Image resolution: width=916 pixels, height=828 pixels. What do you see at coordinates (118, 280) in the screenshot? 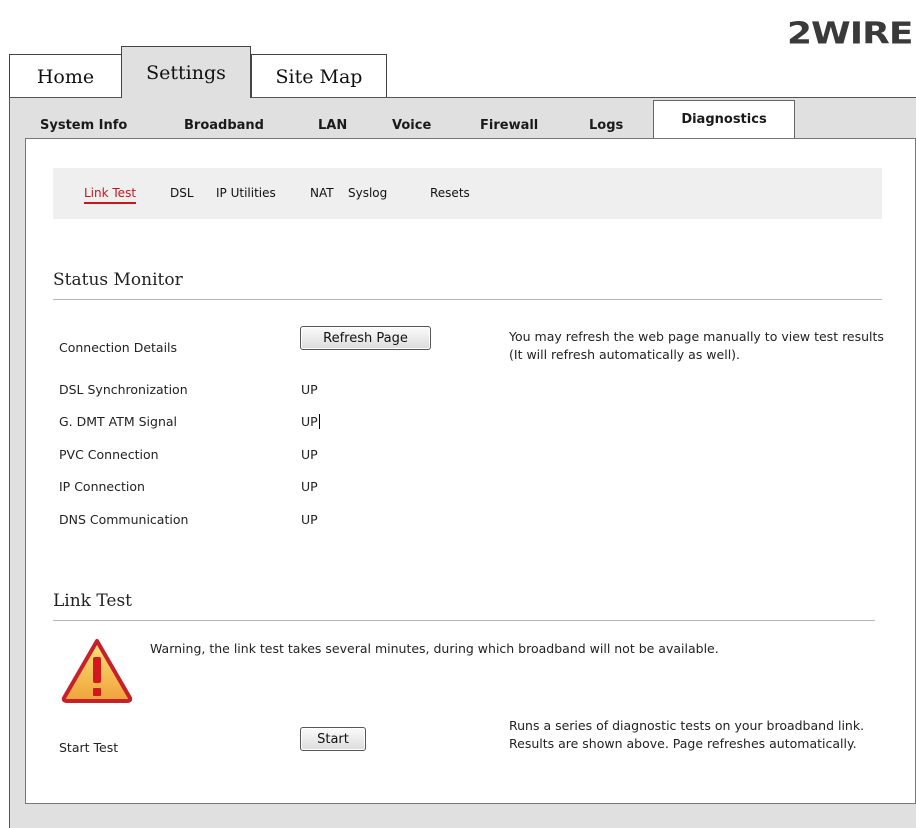
I see `status-monitor-title: Status Monitor` at bounding box center [118, 280].